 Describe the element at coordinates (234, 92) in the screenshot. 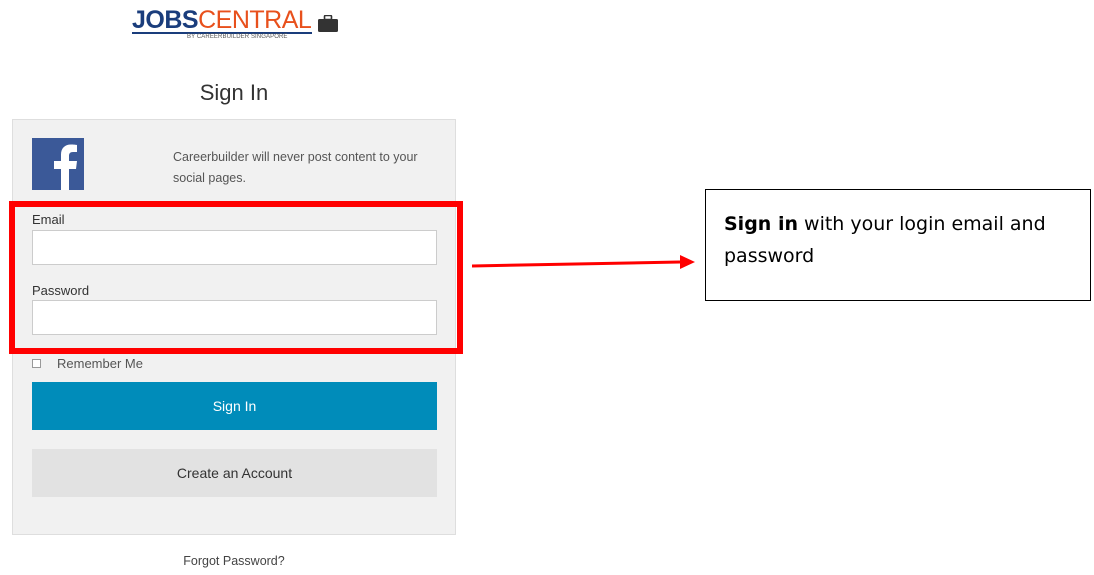

I see `page-title: Sign In` at that location.